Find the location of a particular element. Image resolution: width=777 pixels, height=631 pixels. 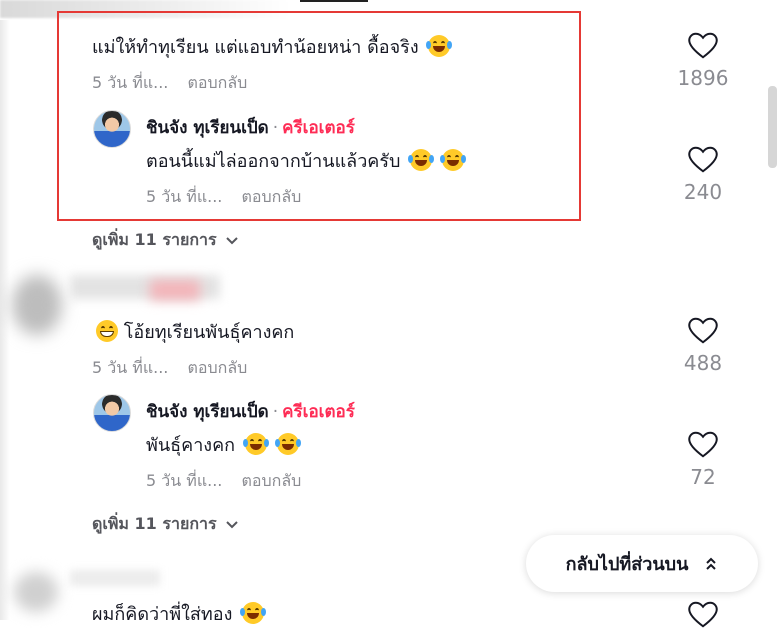

like-count: 488 is located at coordinates (703, 363).